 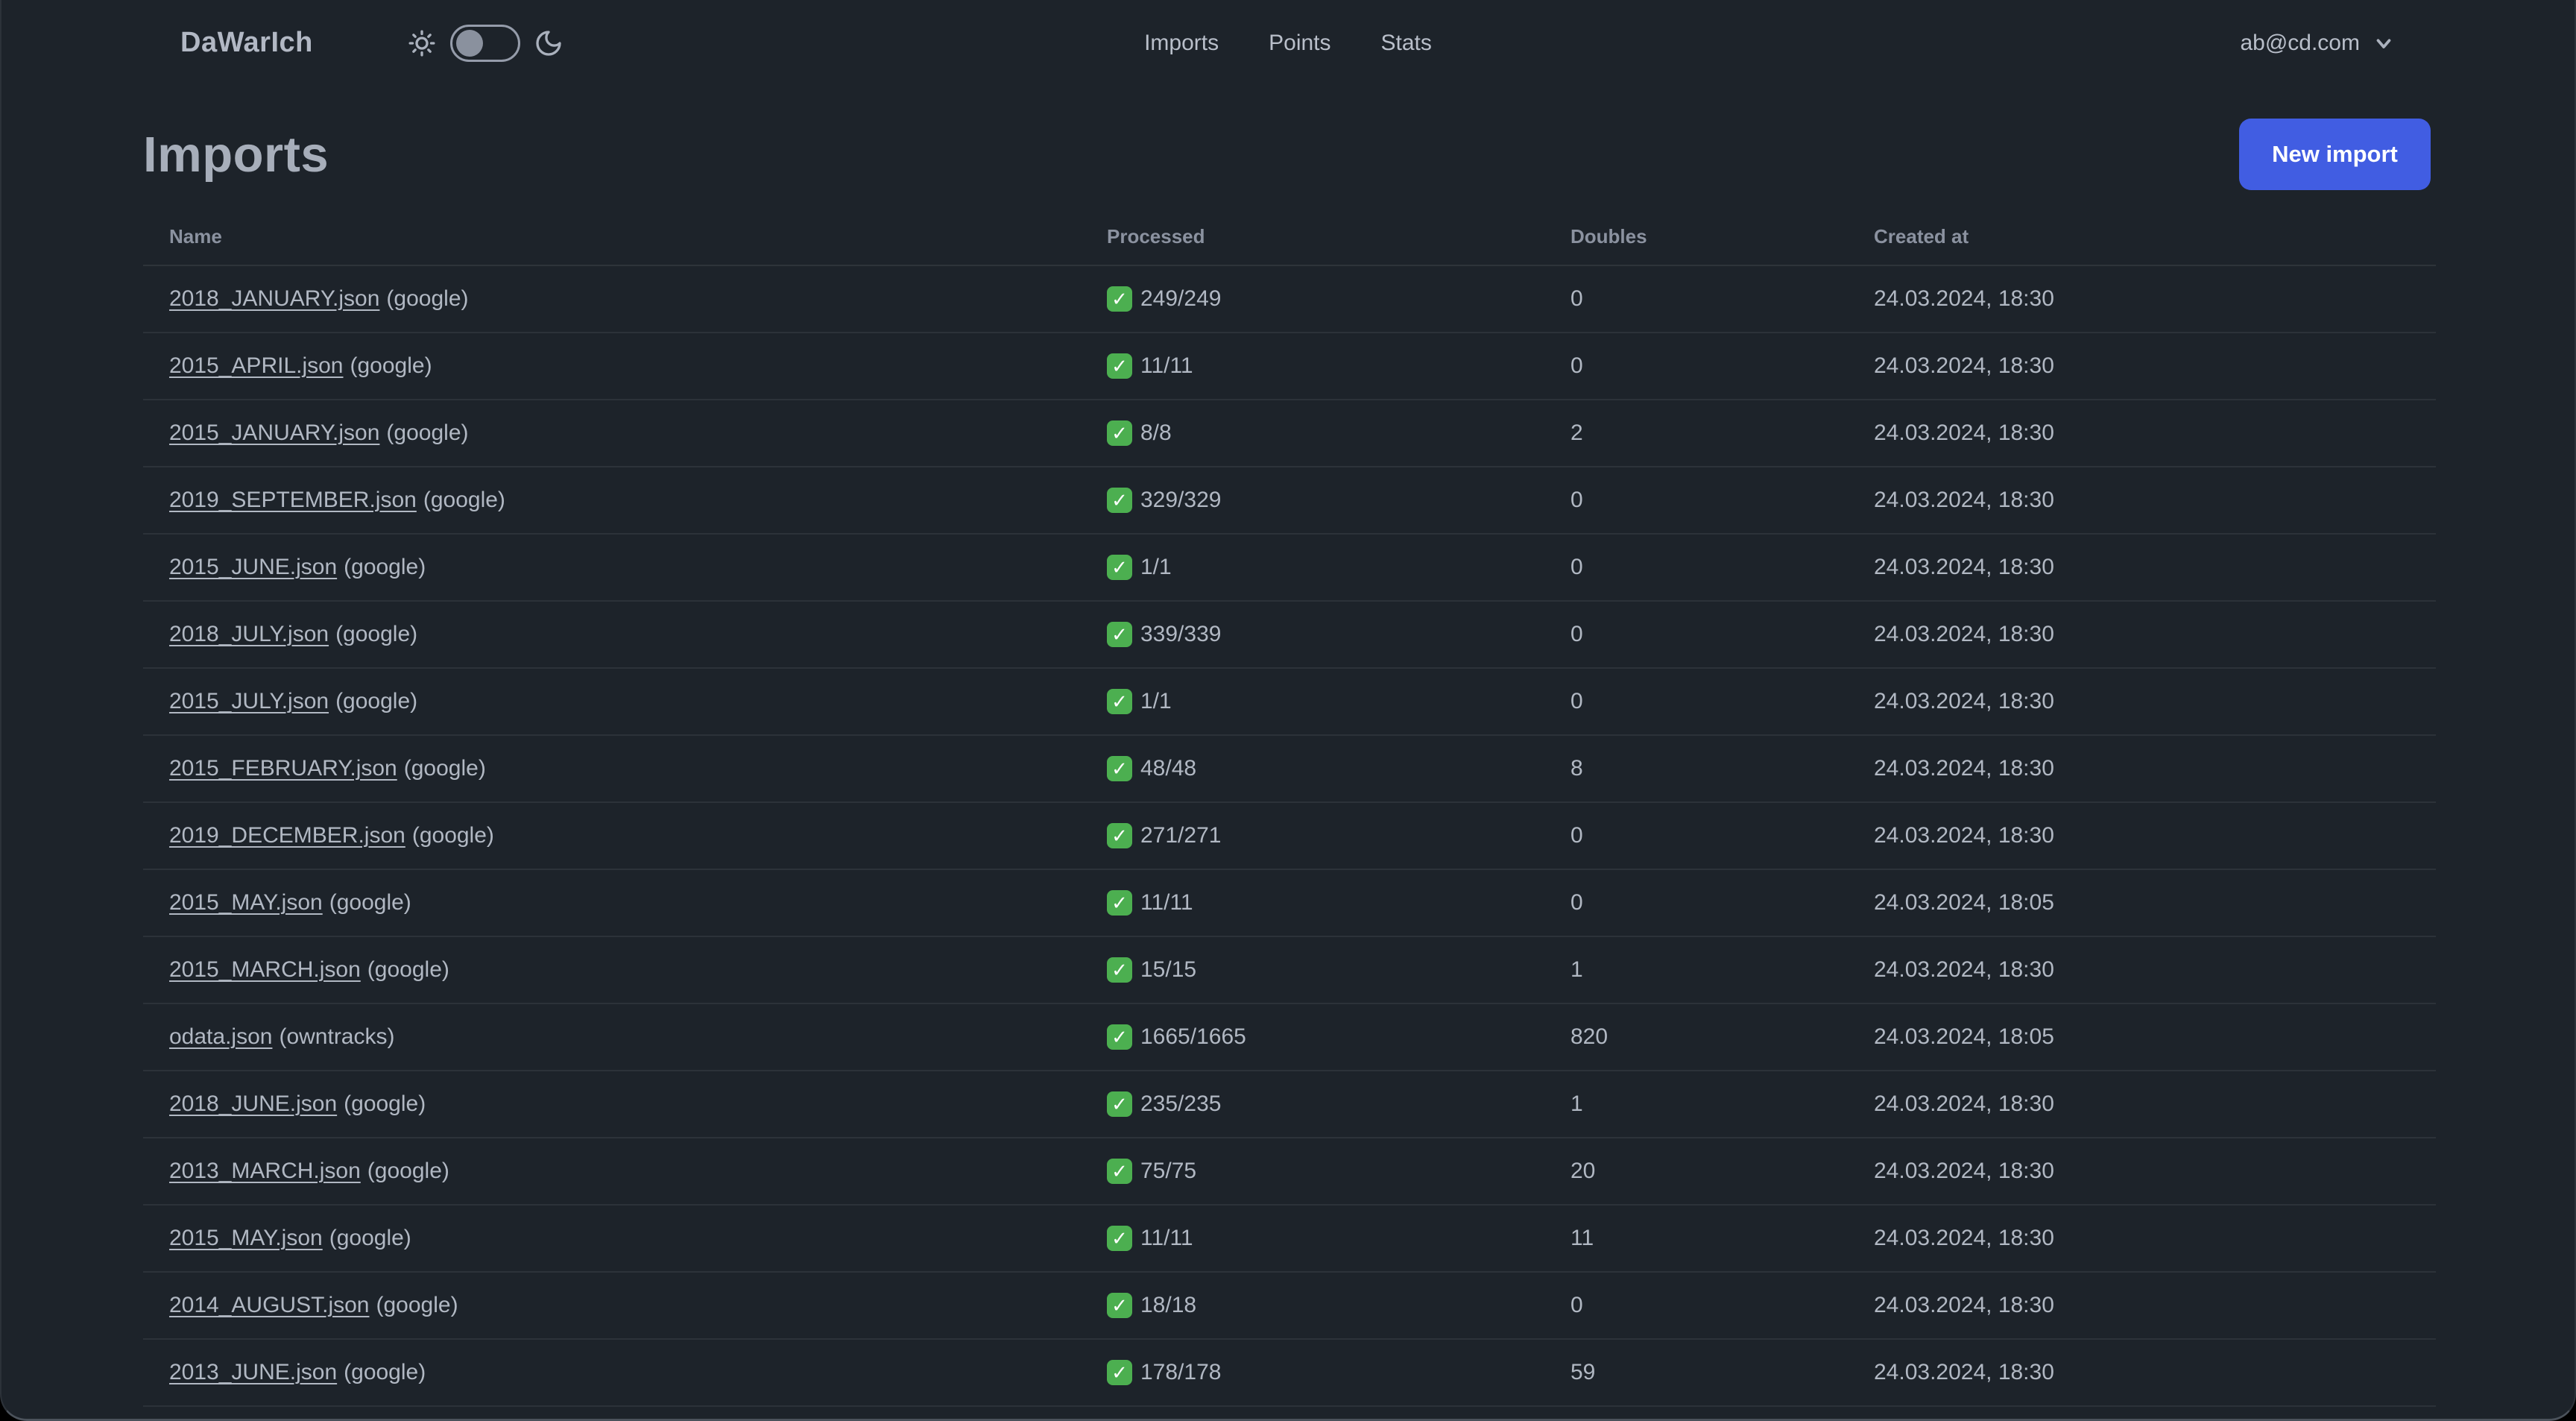 What do you see at coordinates (283, 768) in the screenshot?
I see `import-file-link: 2015_FEBRUARY.json` at bounding box center [283, 768].